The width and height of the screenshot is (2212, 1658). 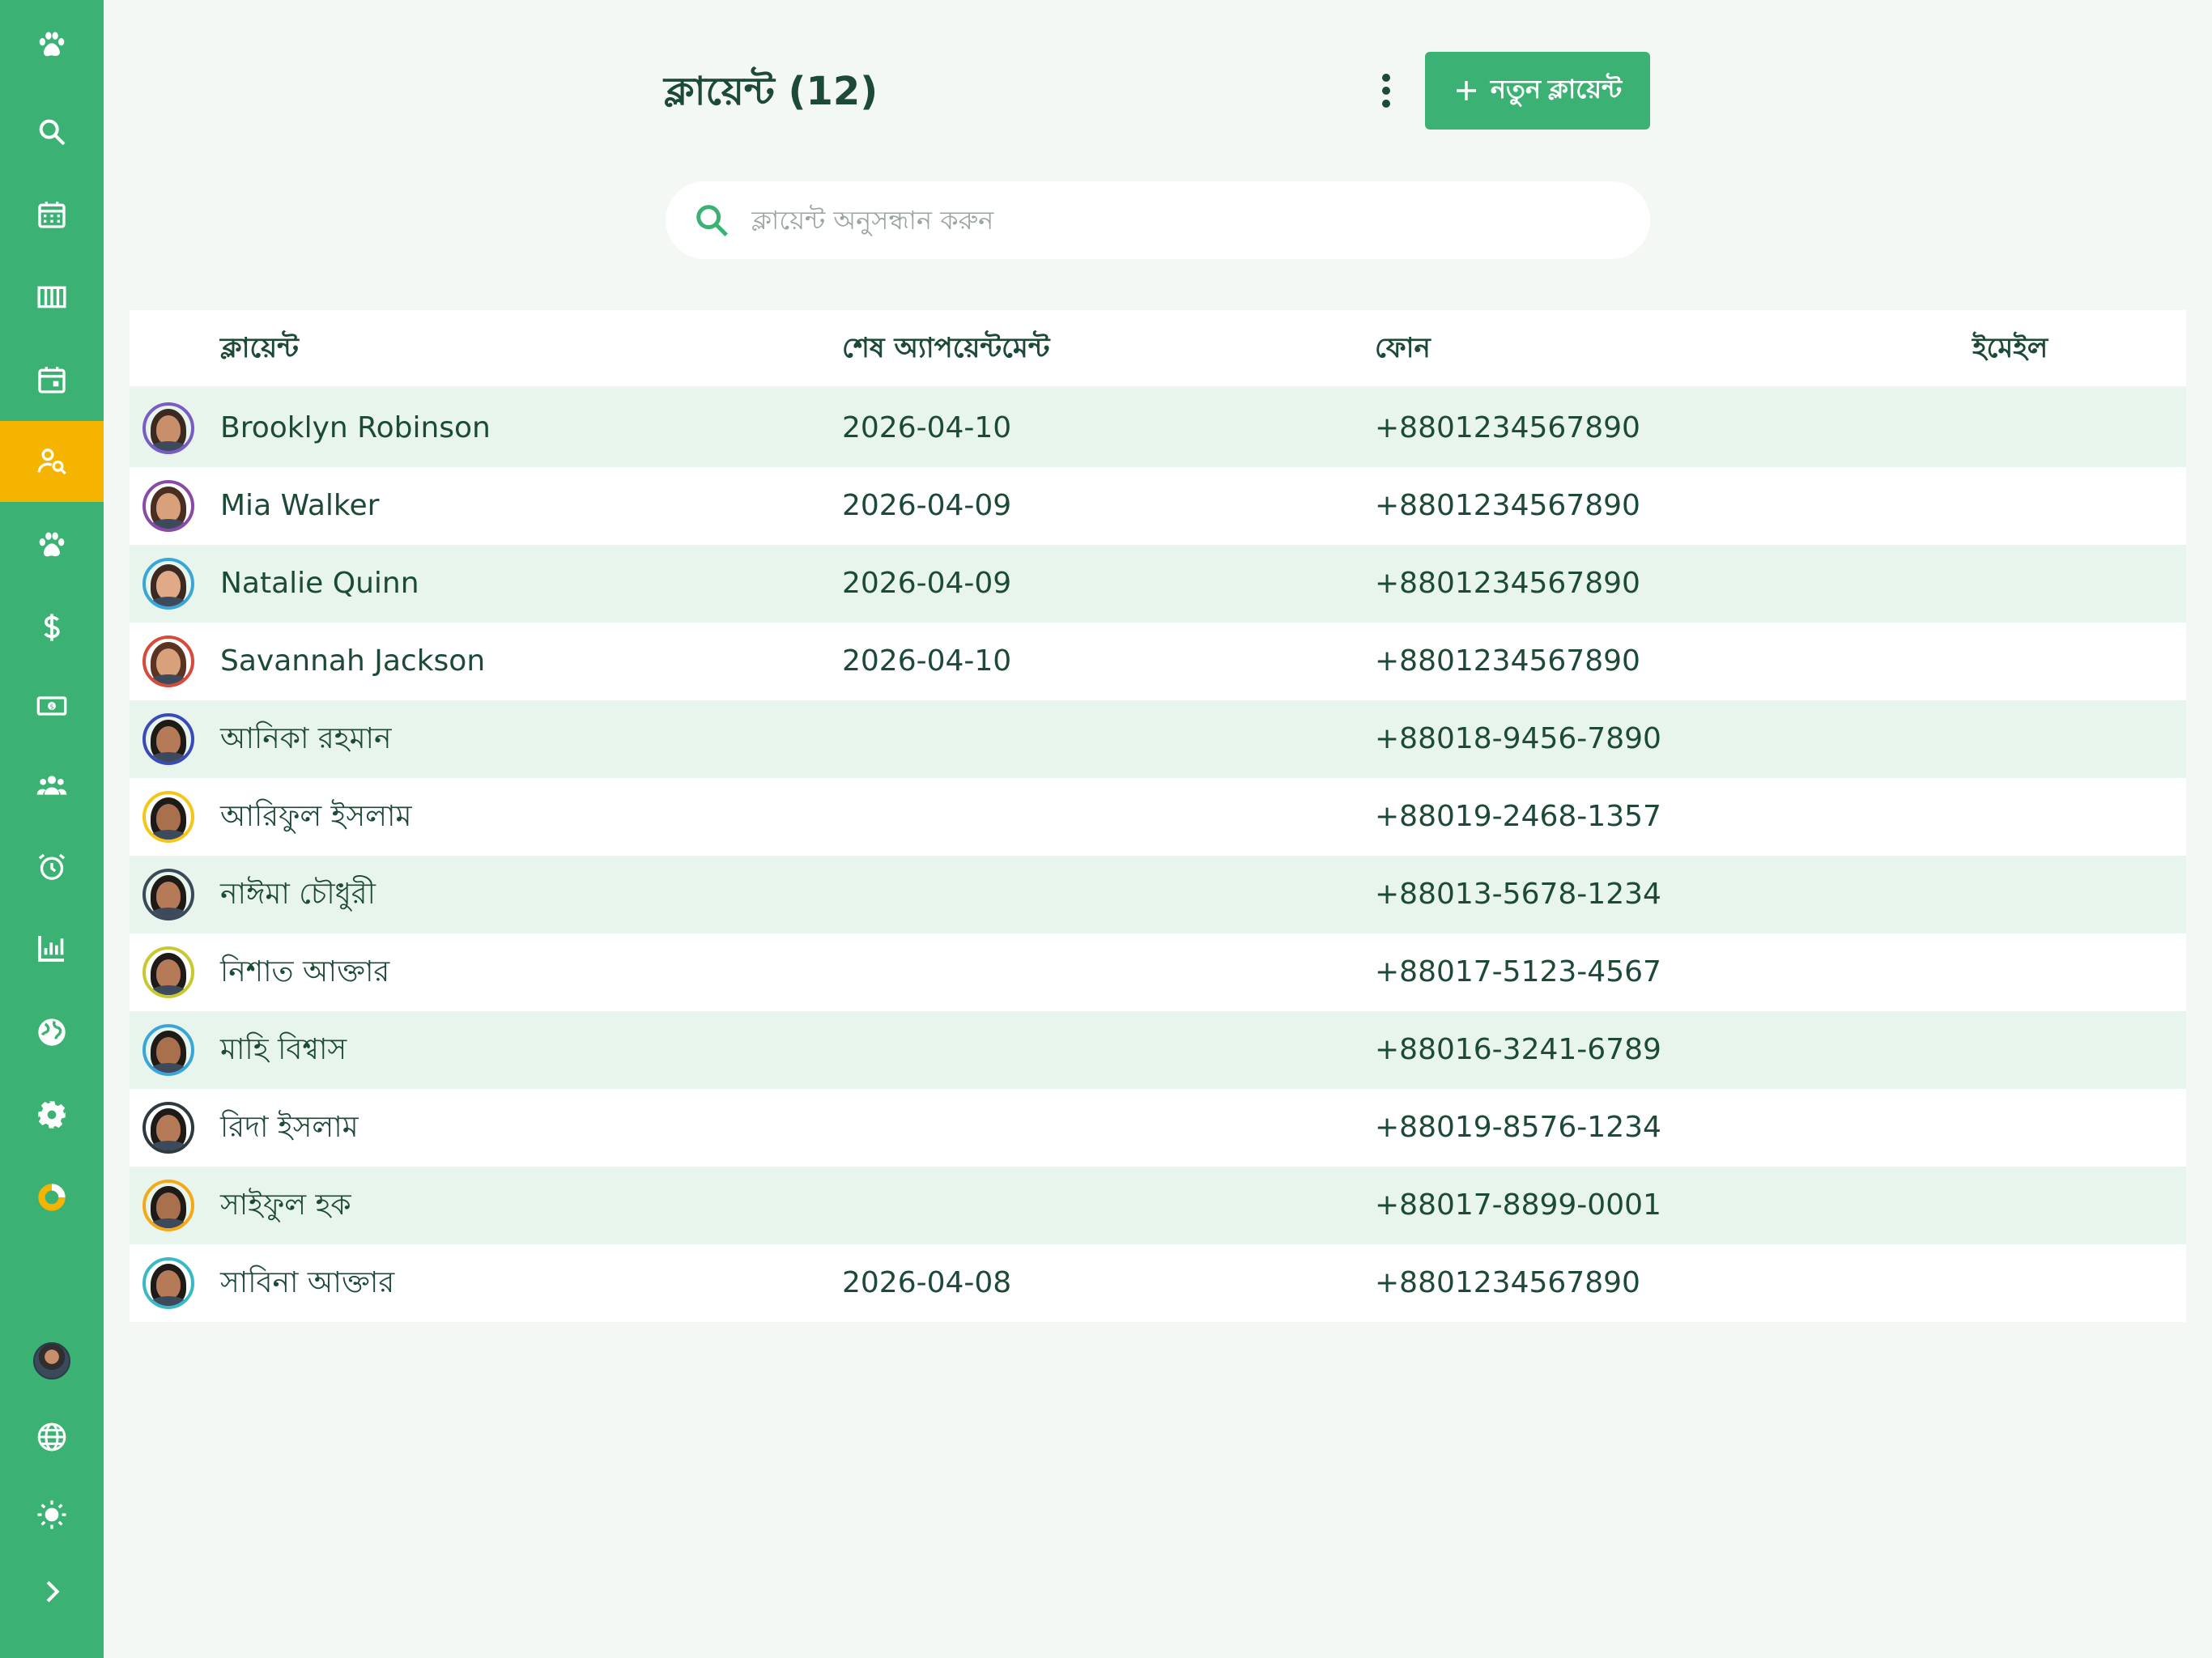 I want to click on sidebar-expand, so click(x=52, y=1591).